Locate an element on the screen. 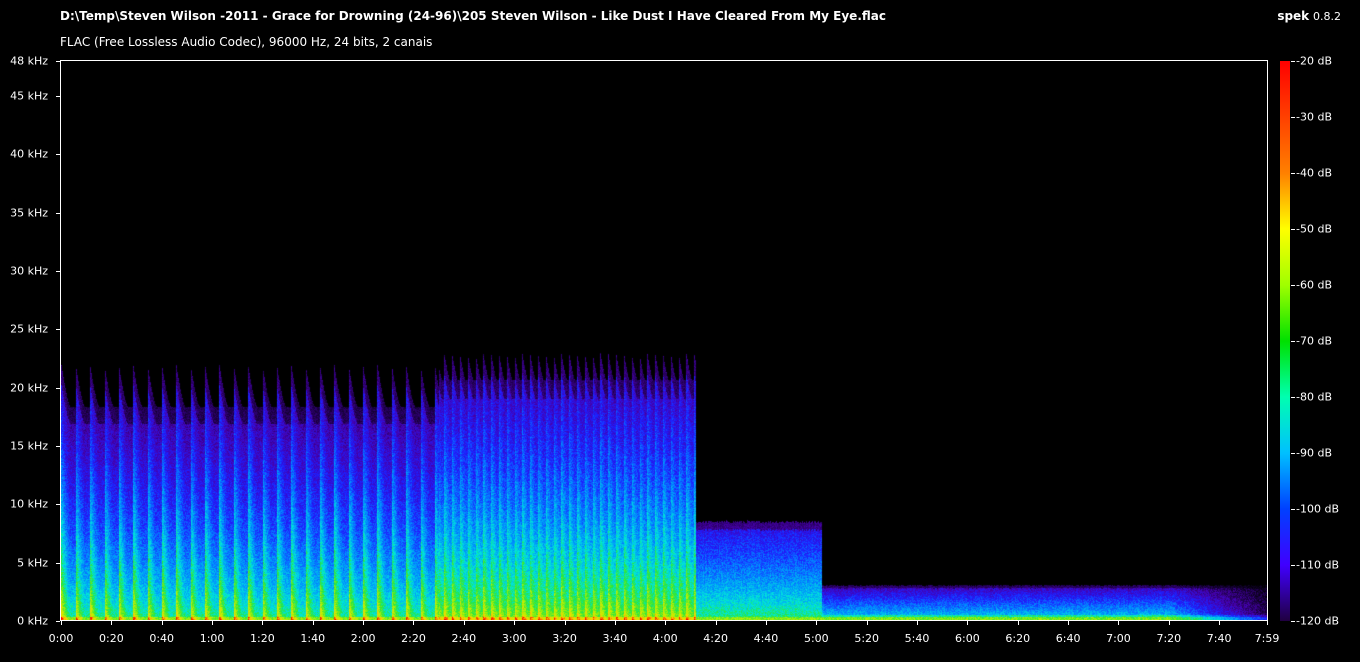 This screenshot has width=1360, height=662. y-tick-label: 25 kHz is located at coordinates (29, 329).